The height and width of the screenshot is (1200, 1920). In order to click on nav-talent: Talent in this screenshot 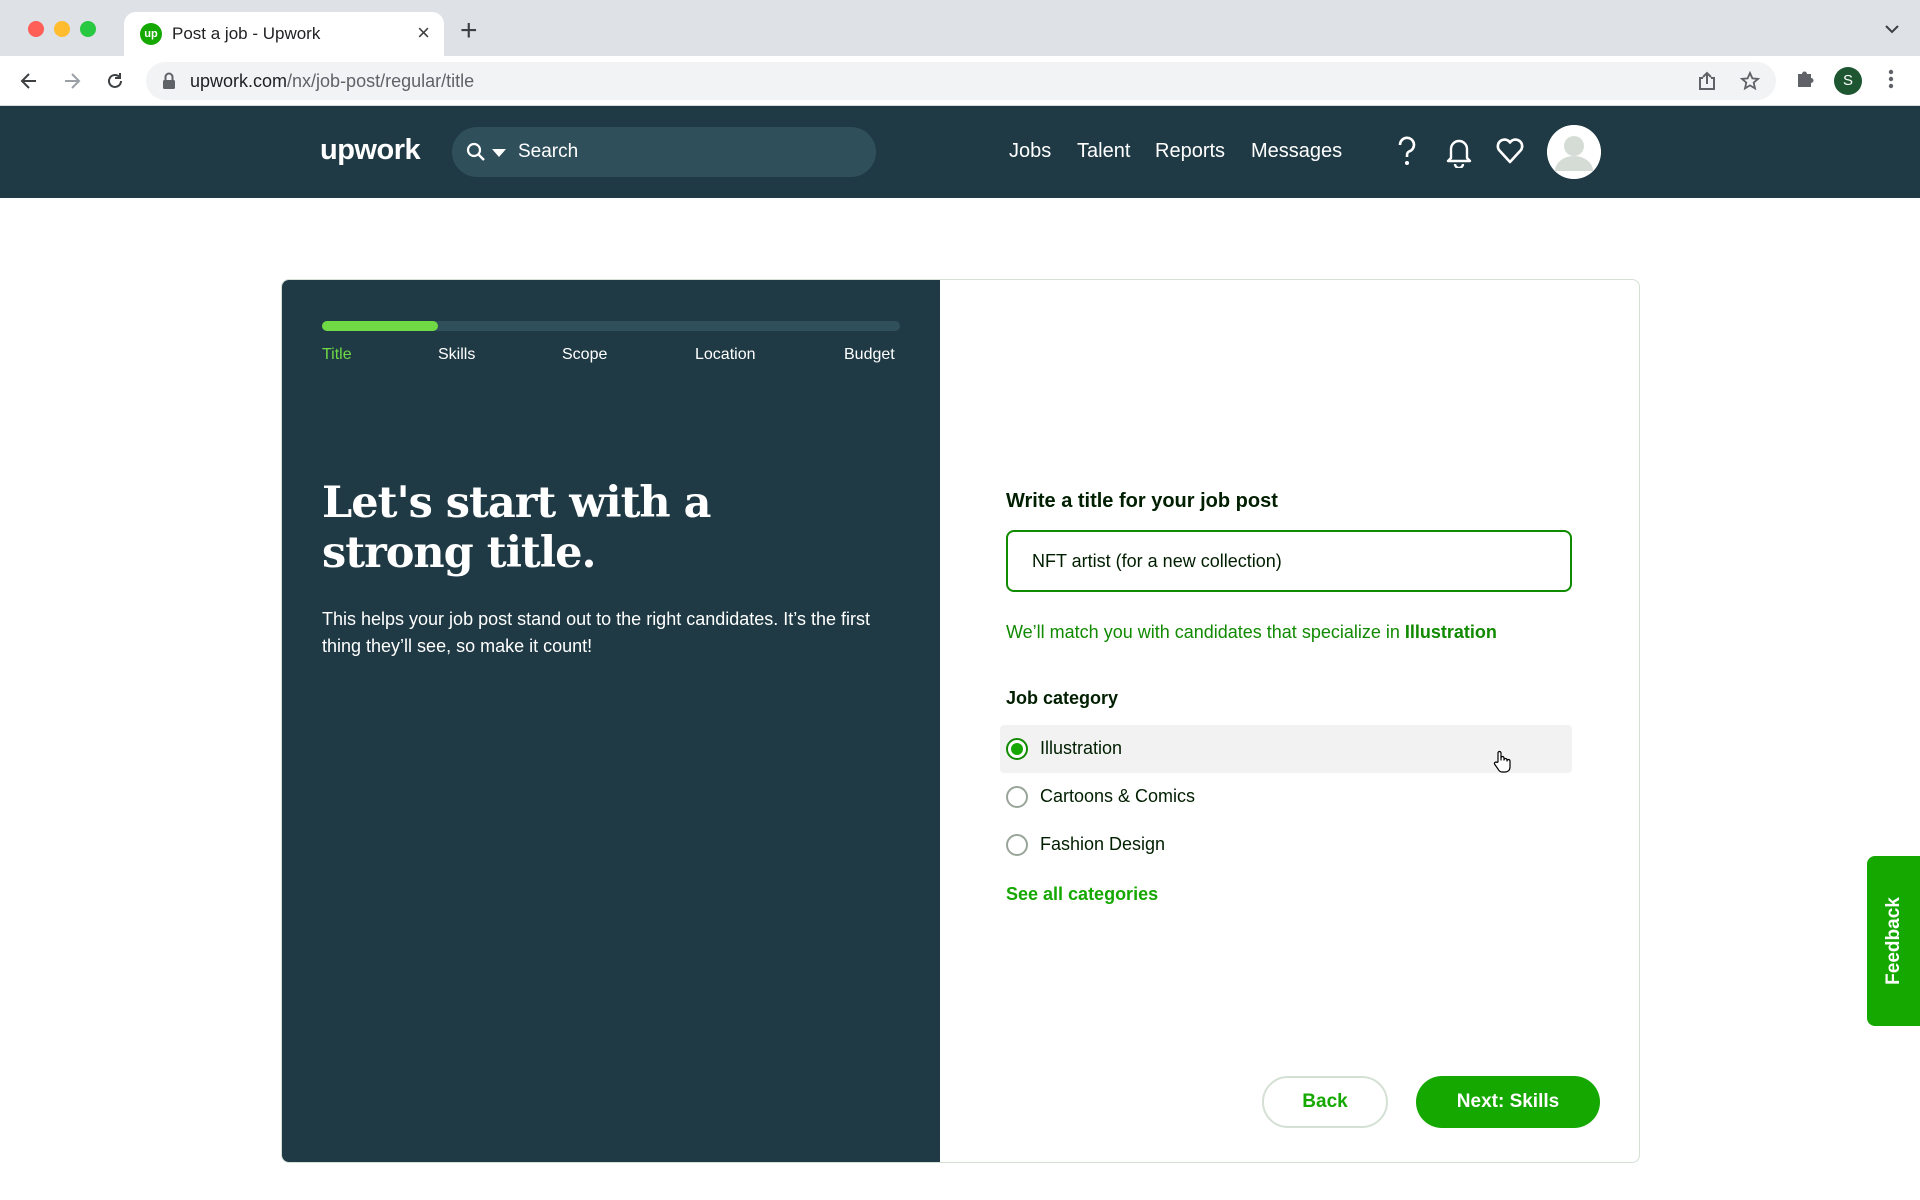, I will do `click(1103, 151)`.